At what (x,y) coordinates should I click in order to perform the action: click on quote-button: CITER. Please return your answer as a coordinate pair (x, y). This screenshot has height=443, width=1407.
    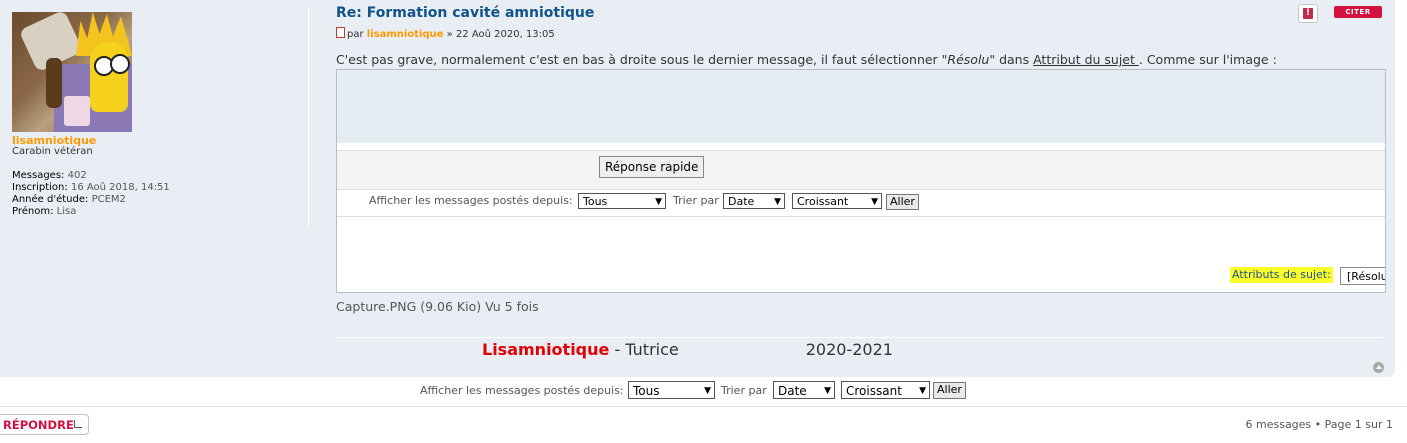
    Looking at the image, I should click on (1358, 12).